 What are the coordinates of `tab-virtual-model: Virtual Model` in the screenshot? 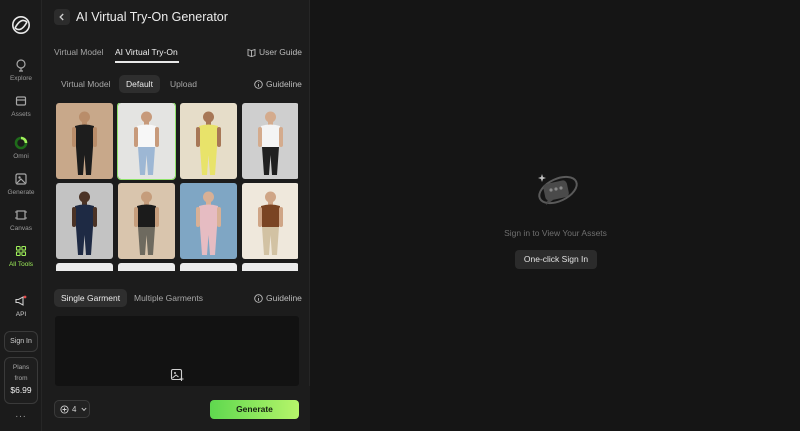 It's located at (78, 52).